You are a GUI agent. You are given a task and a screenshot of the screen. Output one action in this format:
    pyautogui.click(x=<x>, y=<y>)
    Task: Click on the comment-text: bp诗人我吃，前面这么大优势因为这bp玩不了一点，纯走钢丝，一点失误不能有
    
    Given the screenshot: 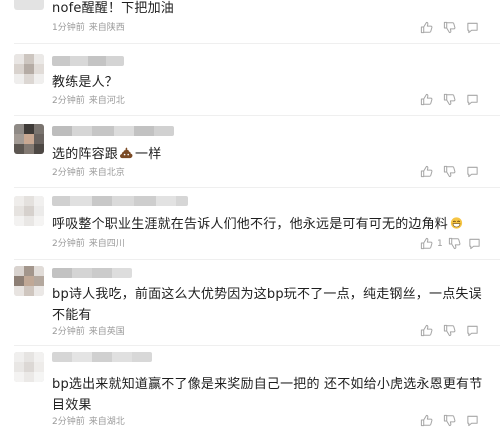 What is the action you would take?
    pyautogui.click(x=267, y=305)
    